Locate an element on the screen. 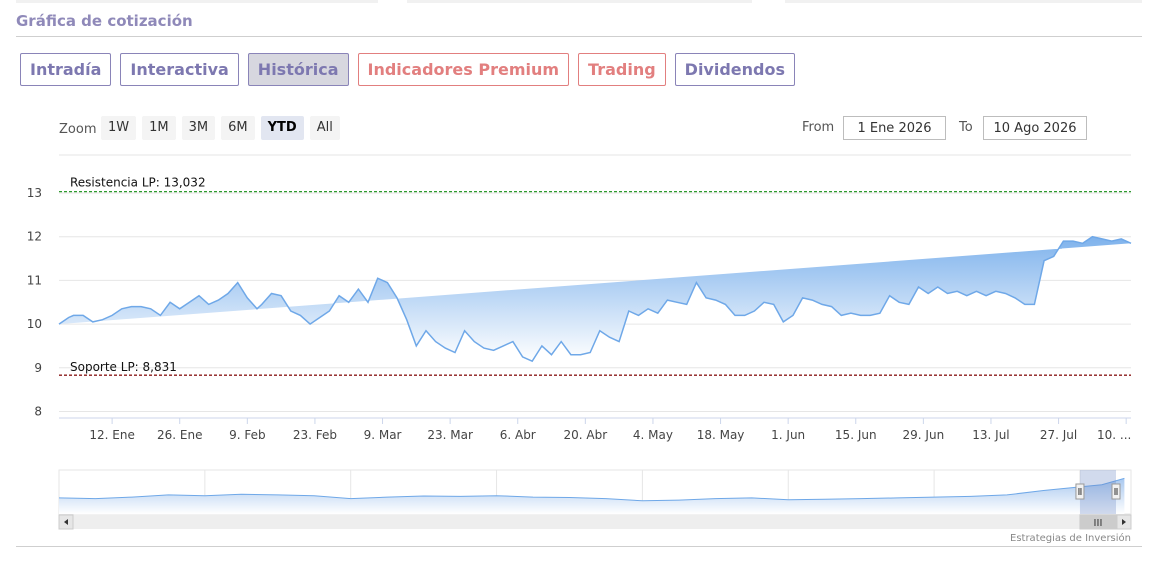 Image resolution: width=1167 pixels, height=566 pixels. x-tick-label: 9. Feb is located at coordinates (247, 435).